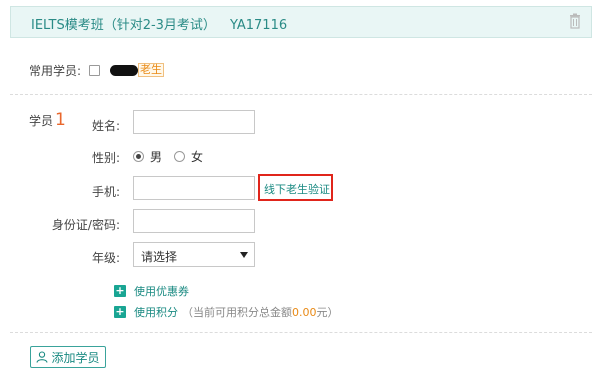 The height and width of the screenshot is (383, 600). Describe the element at coordinates (123, 25) in the screenshot. I see `course-name: IELTS模考班（针对2-3月考试）` at that location.